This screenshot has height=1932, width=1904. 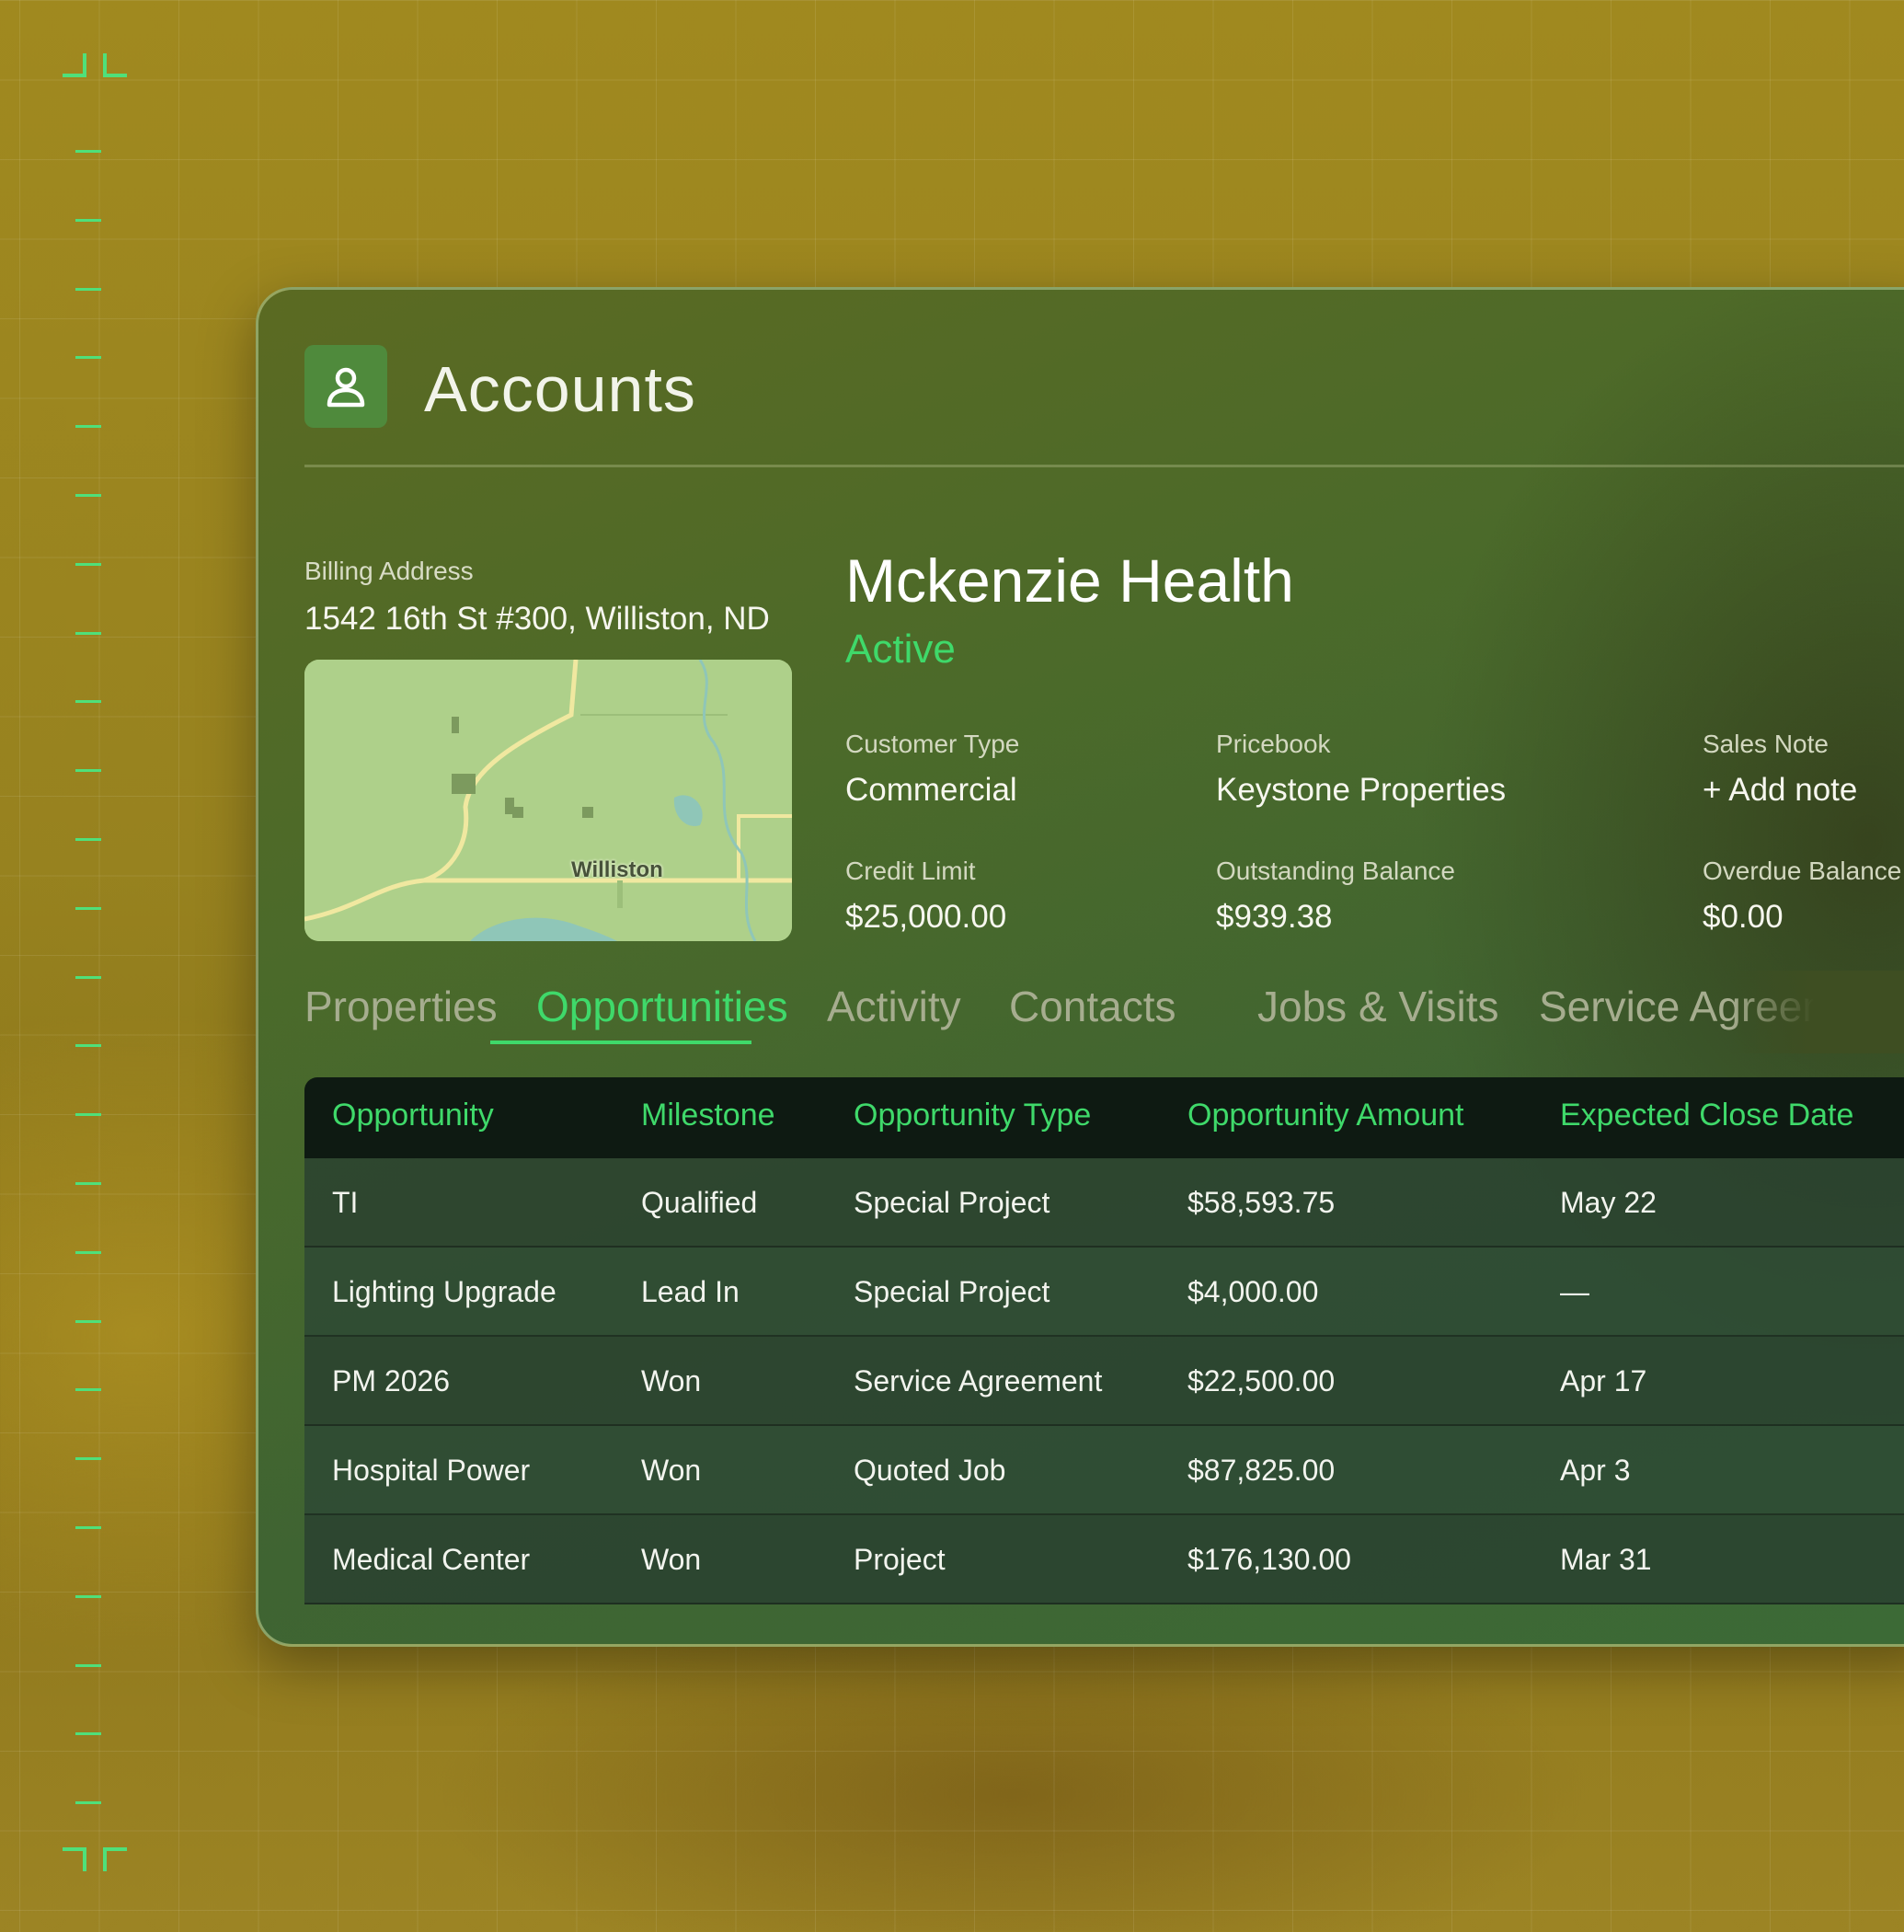 What do you see at coordinates (1743, 917) in the screenshot?
I see `overdue-balance-value: $0.00` at bounding box center [1743, 917].